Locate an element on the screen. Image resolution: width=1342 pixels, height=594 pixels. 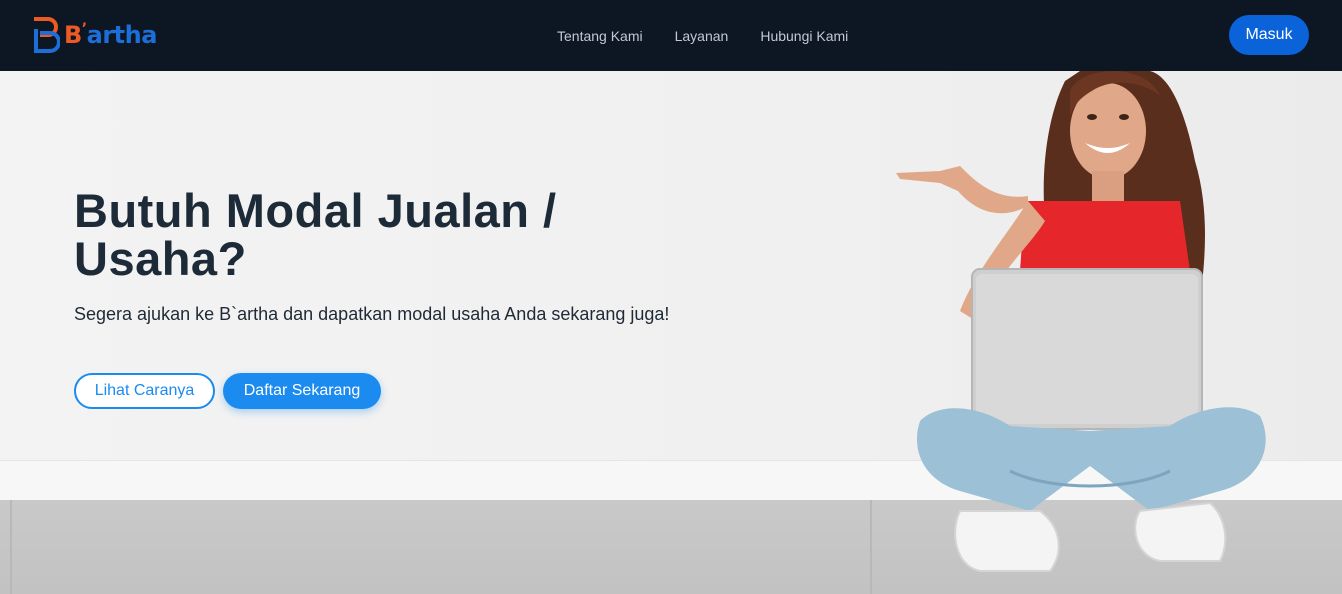
brand-logo-icon is located at coordinates (47, 35).